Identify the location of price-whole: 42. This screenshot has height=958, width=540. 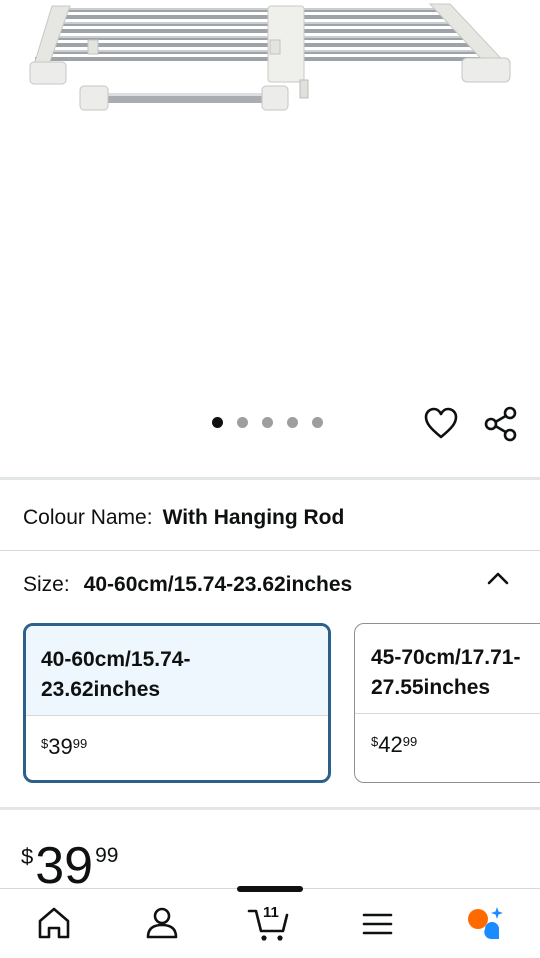
(390, 744).